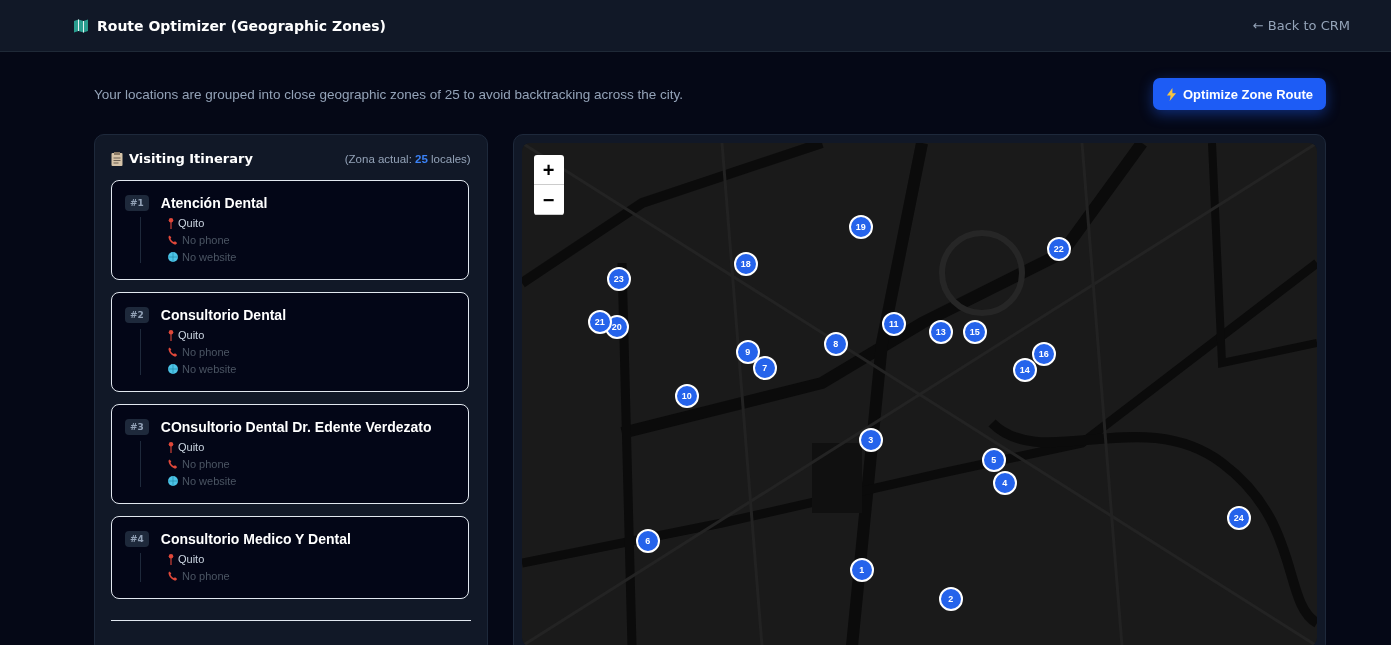 Image resolution: width=1391 pixels, height=645 pixels. I want to click on zone-count: (Zona actual: 25 locales), so click(407, 158).